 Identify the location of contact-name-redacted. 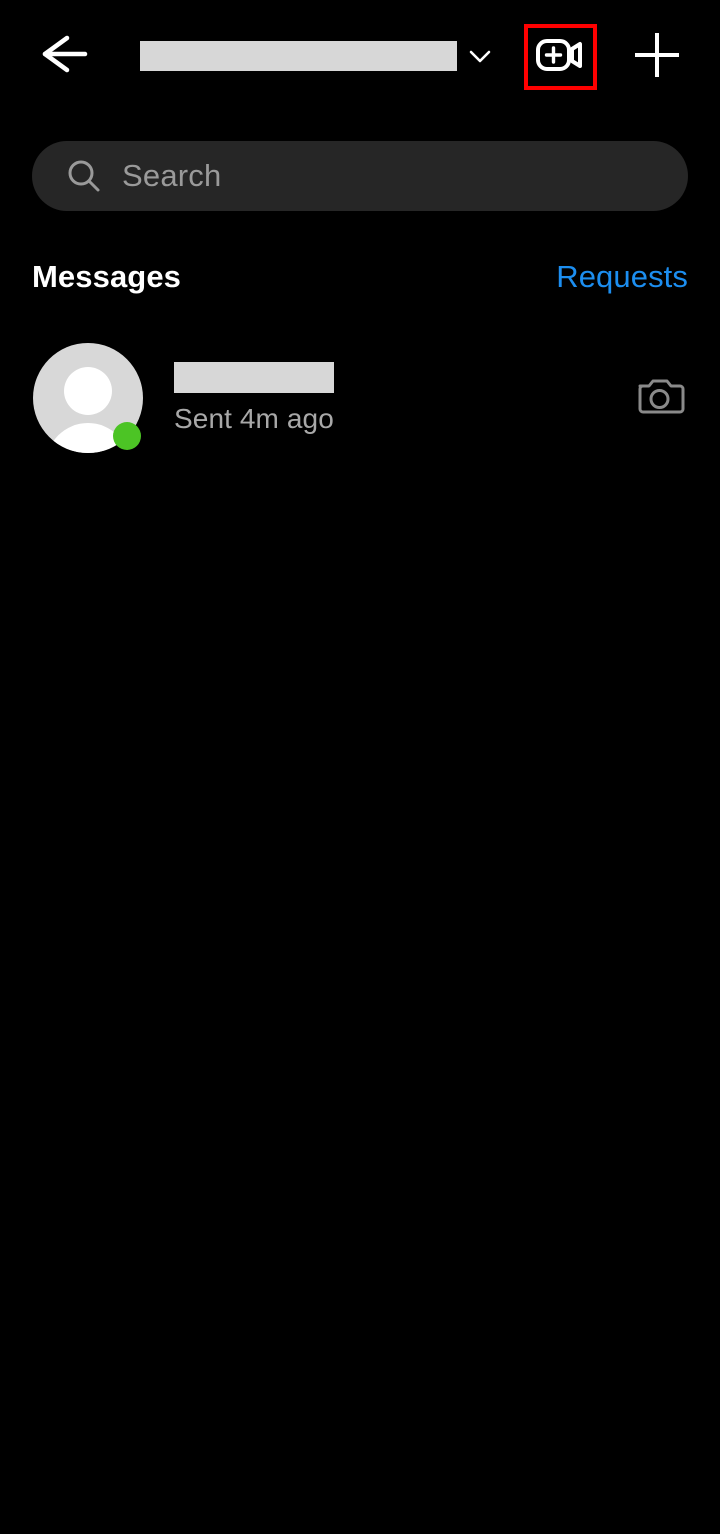
(254, 377).